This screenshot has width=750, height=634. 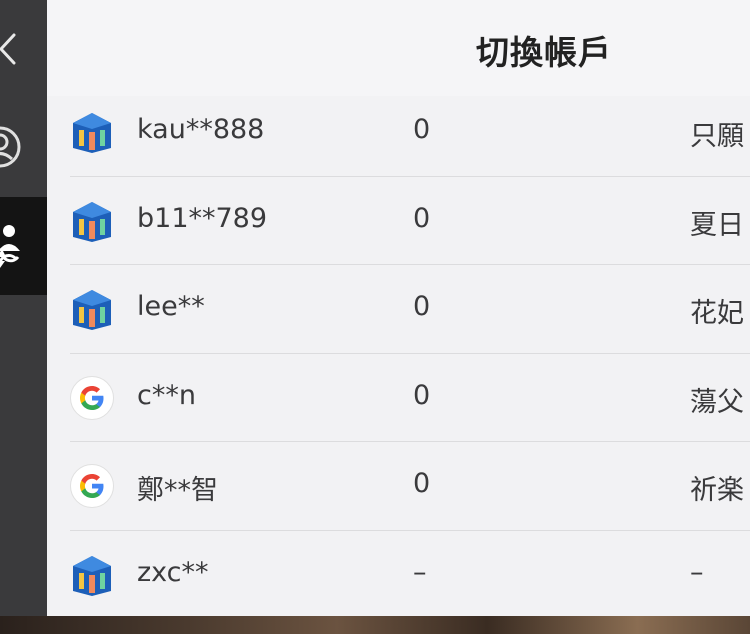 I want to click on back-icon, so click(x=10, y=49).